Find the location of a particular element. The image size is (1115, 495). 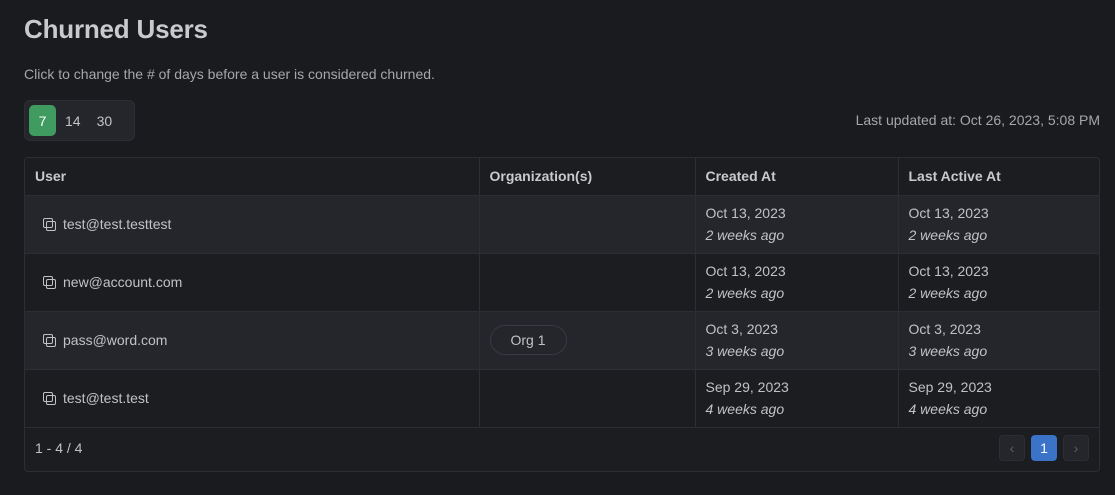

active-relative: 3 weeks ago is located at coordinates (948, 351).